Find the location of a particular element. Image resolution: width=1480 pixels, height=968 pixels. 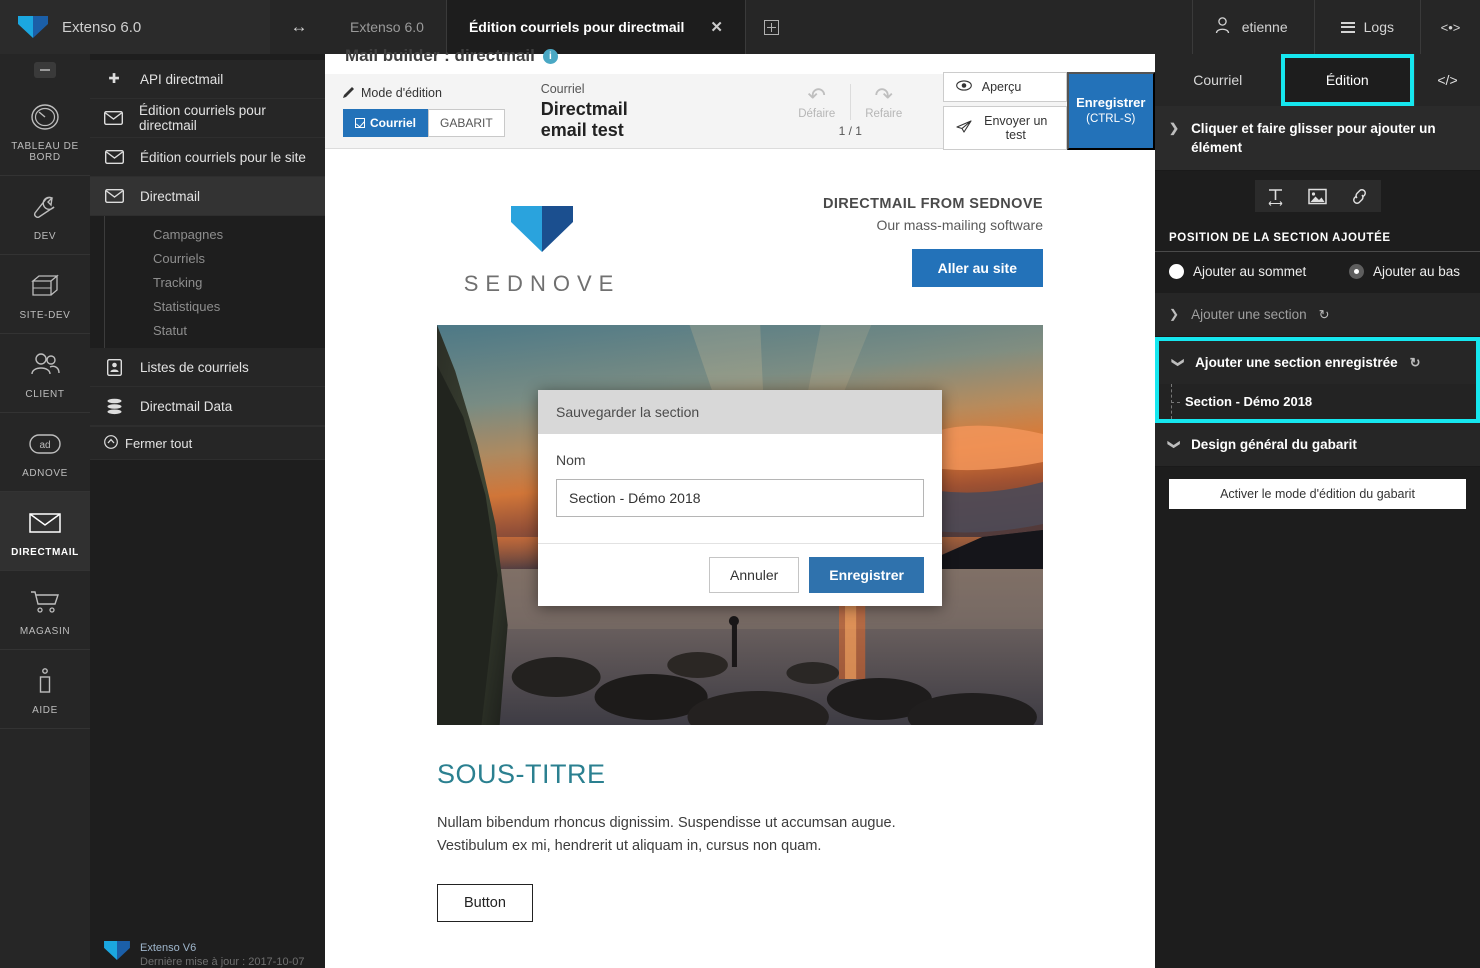

email-cta-button: Button is located at coordinates (485, 903).